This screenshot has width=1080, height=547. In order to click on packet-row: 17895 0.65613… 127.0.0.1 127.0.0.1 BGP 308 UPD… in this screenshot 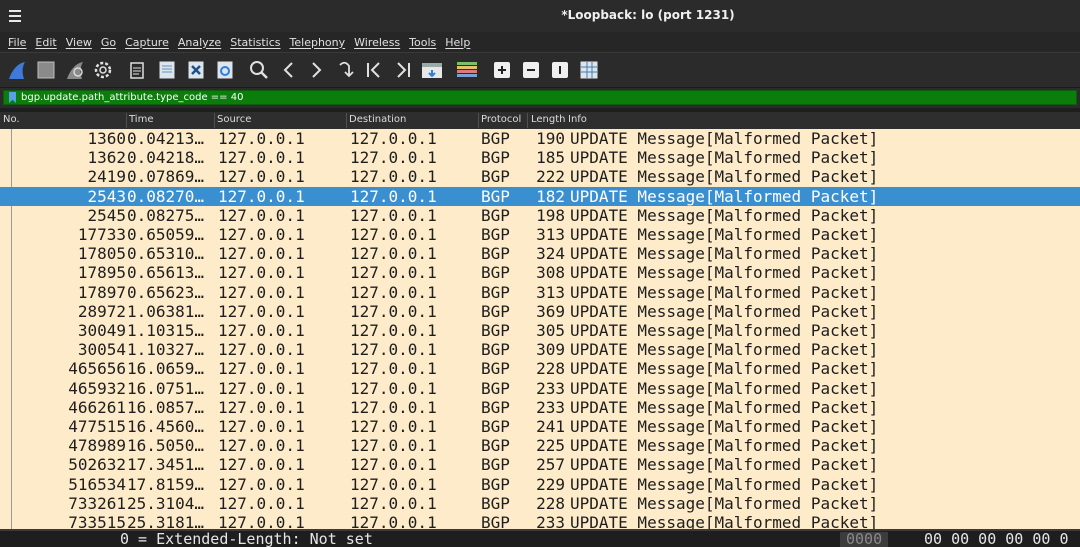, I will do `click(540, 272)`.